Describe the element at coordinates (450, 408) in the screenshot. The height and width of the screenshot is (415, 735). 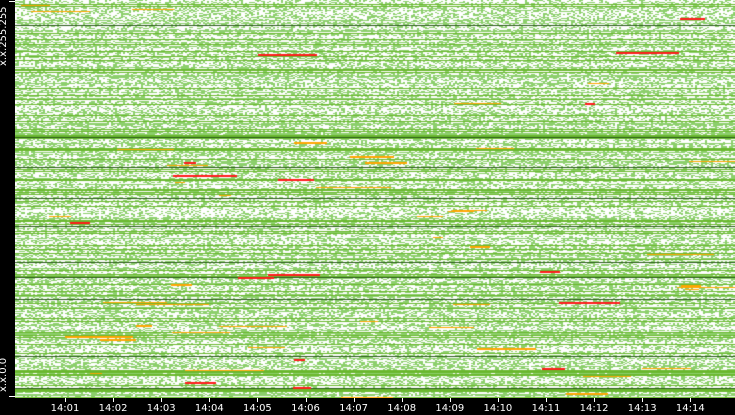
I see `x-tick-label: 14:09` at that location.